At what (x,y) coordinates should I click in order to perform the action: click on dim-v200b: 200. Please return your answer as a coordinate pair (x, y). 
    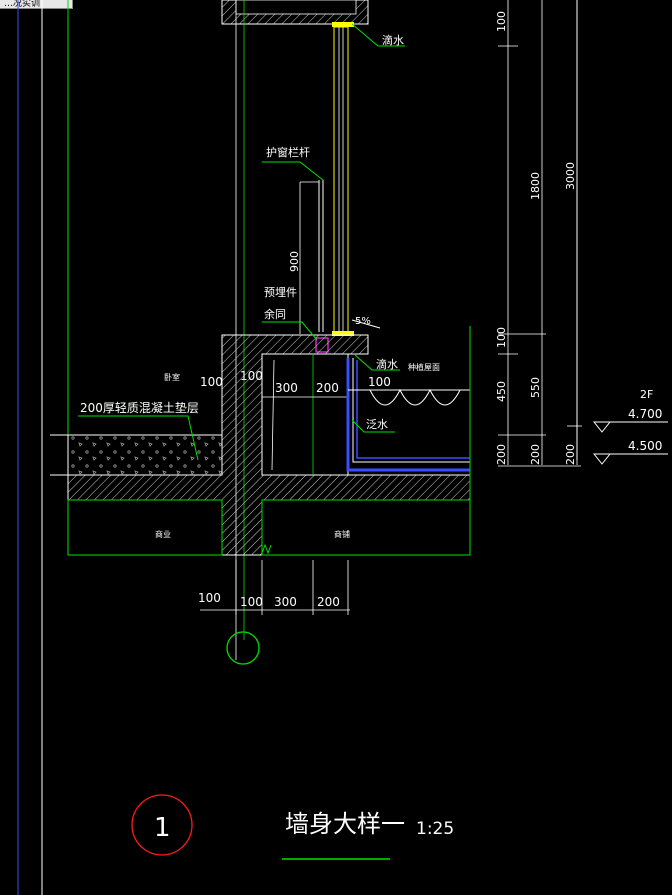
    Looking at the image, I should click on (535, 454).